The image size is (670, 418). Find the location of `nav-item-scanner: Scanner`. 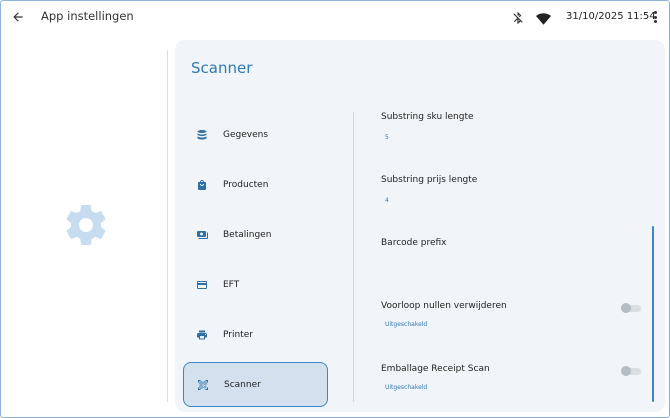

nav-item-scanner: Scanner is located at coordinates (255, 384).